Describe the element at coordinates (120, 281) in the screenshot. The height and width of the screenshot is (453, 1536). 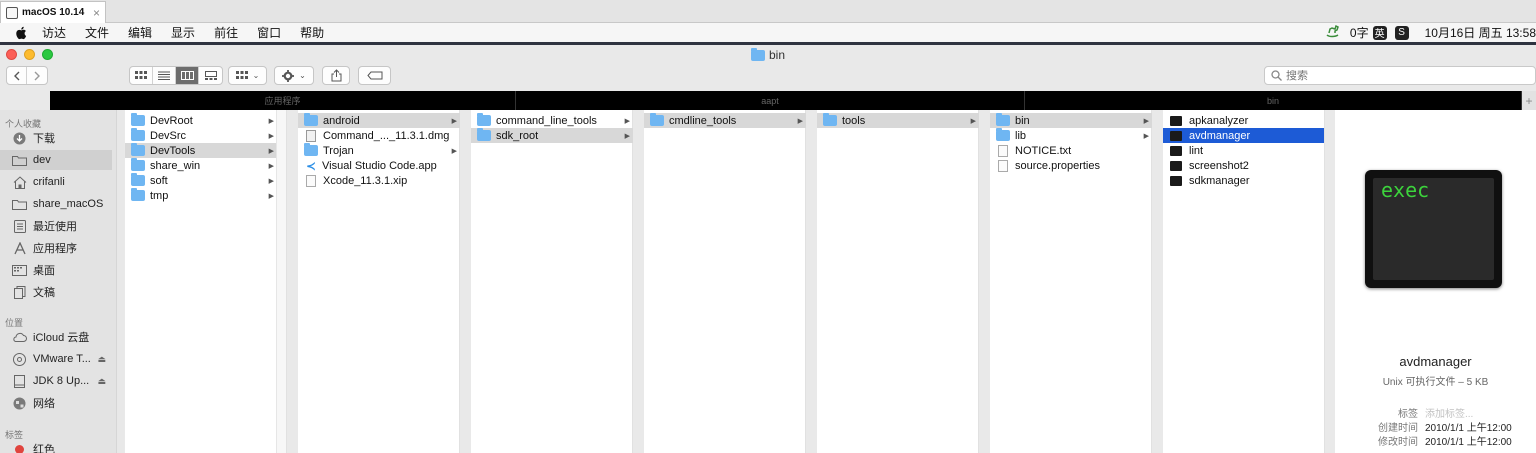
I see `sidebar-scrollbar` at that location.